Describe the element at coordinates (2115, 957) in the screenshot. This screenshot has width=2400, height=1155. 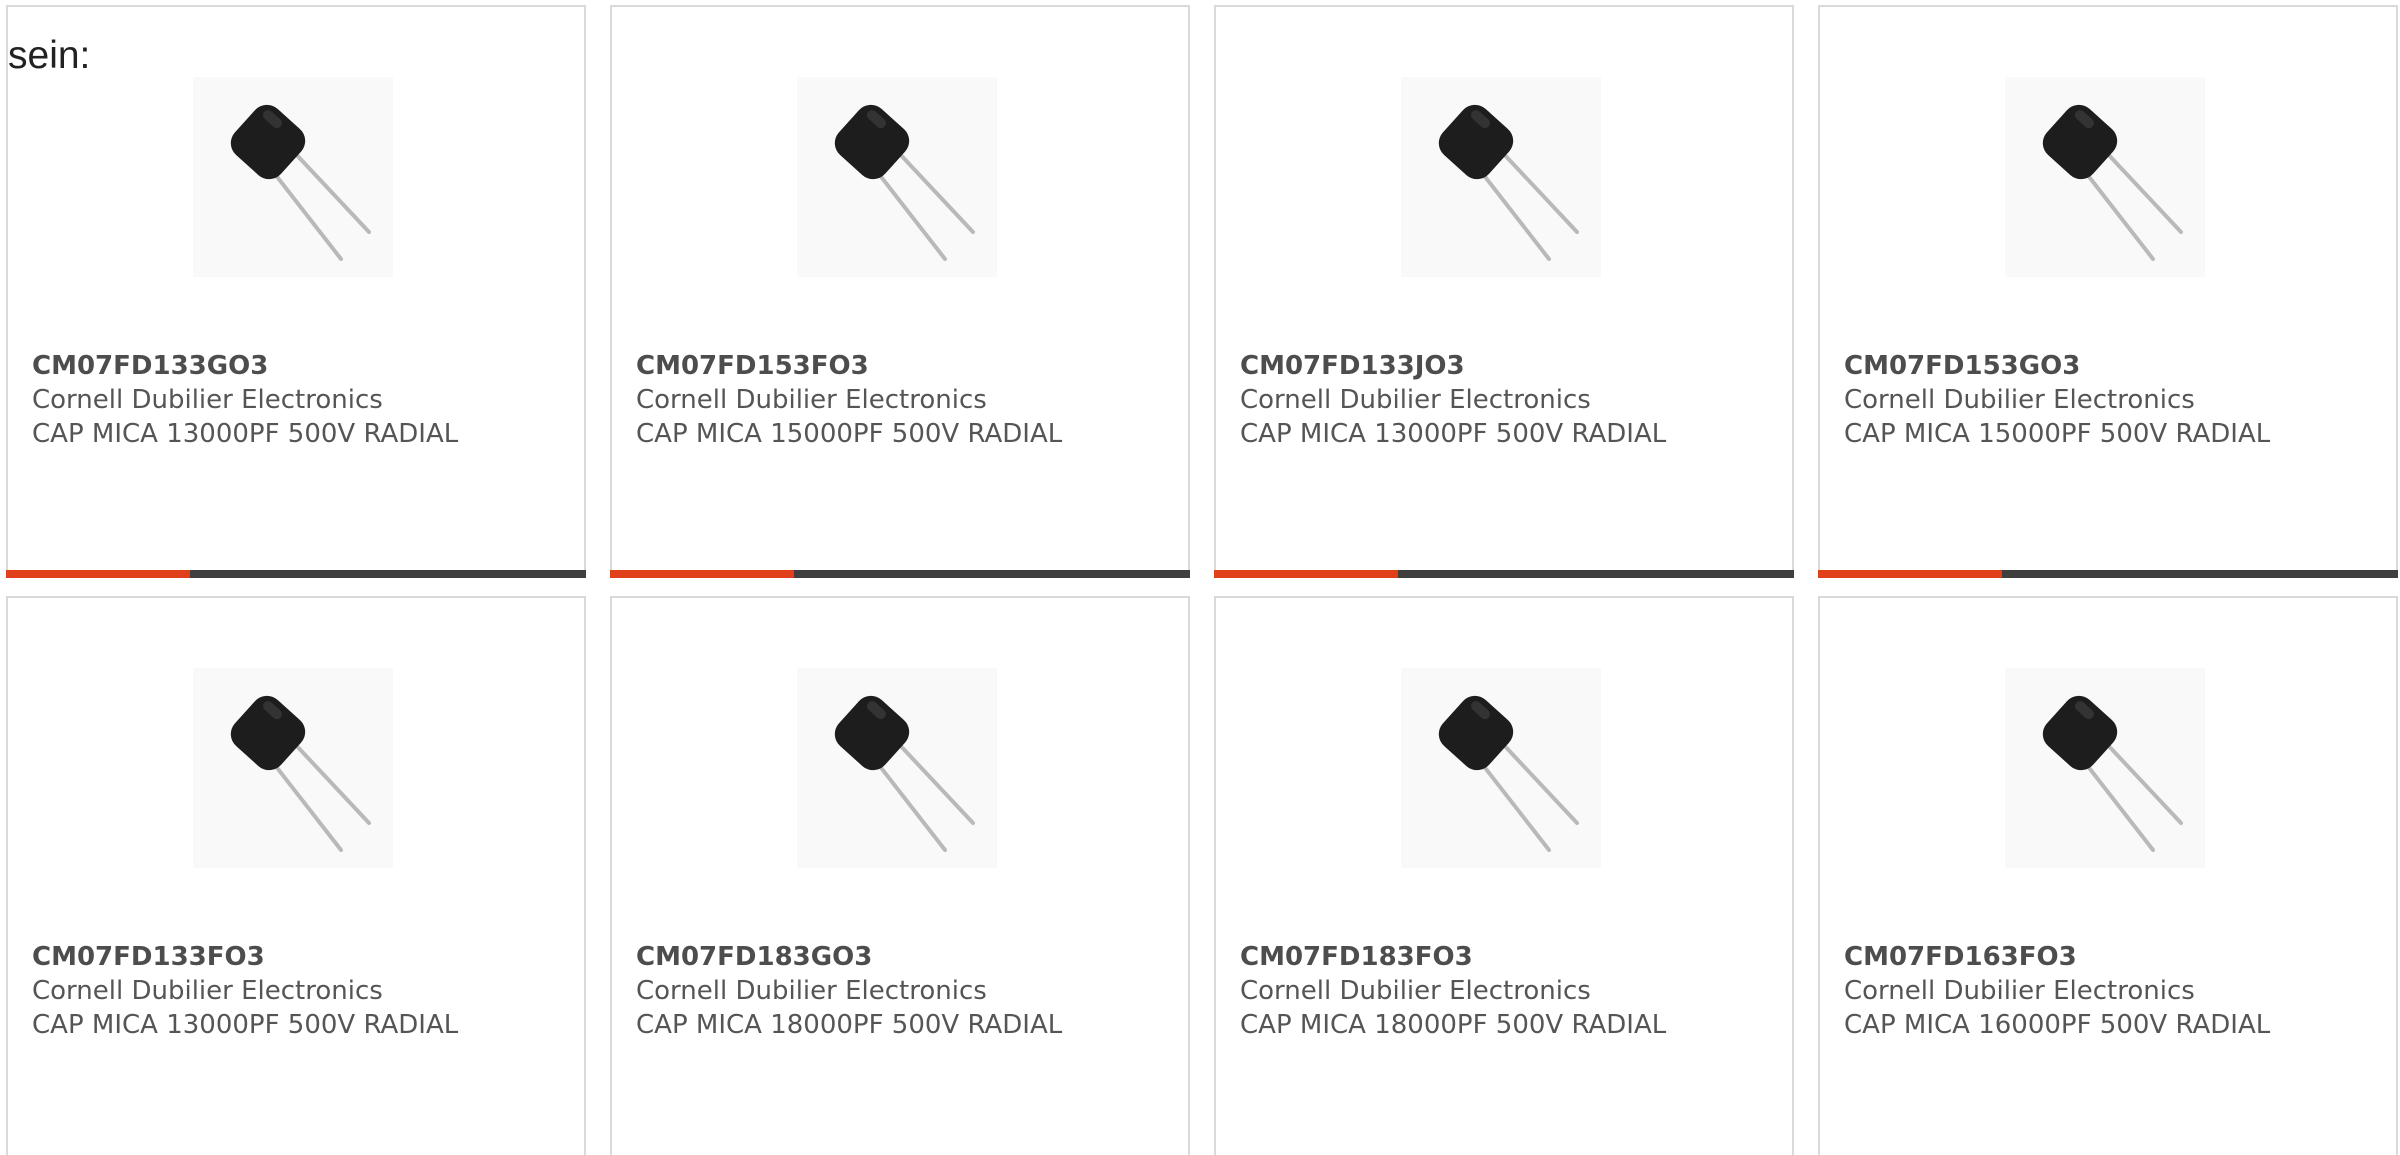
I see `part-number: CM07FD163FO3` at that location.